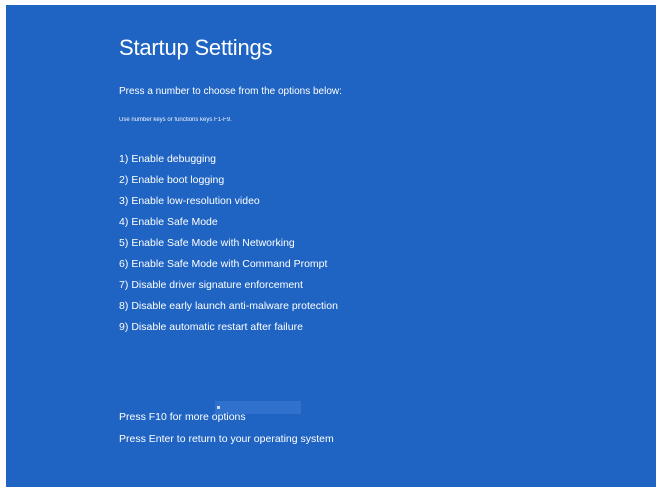 The width and height of the screenshot is (662, 501). I want to click on option-label: Enable Safe Mode with Networking, so click(213, 243).